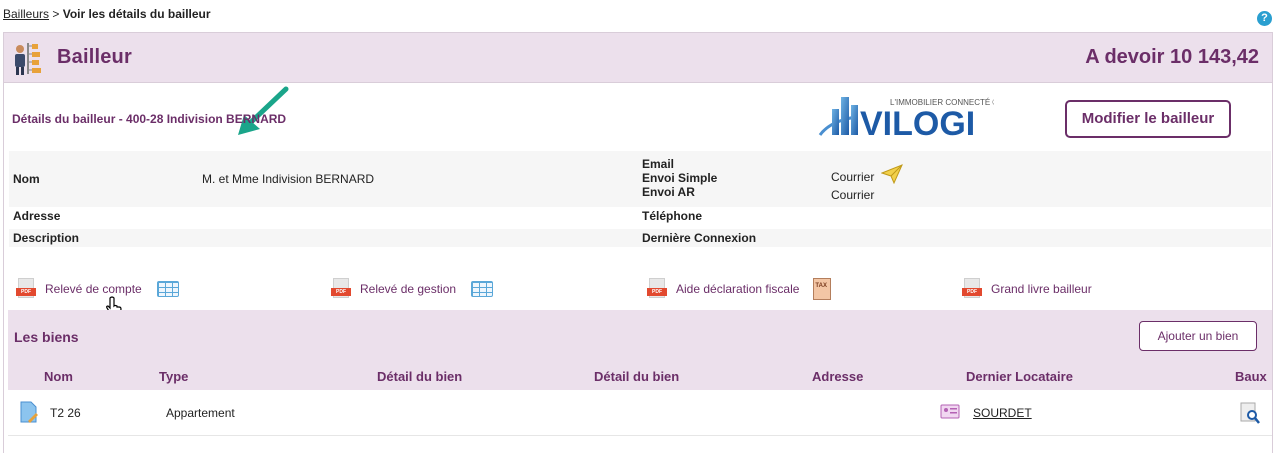 The image size is (1278, 453). What do you see at coordinates (37, 216) in the screenshot?
I see `adresse-label: Adresse` at bounding box center [37, 216].